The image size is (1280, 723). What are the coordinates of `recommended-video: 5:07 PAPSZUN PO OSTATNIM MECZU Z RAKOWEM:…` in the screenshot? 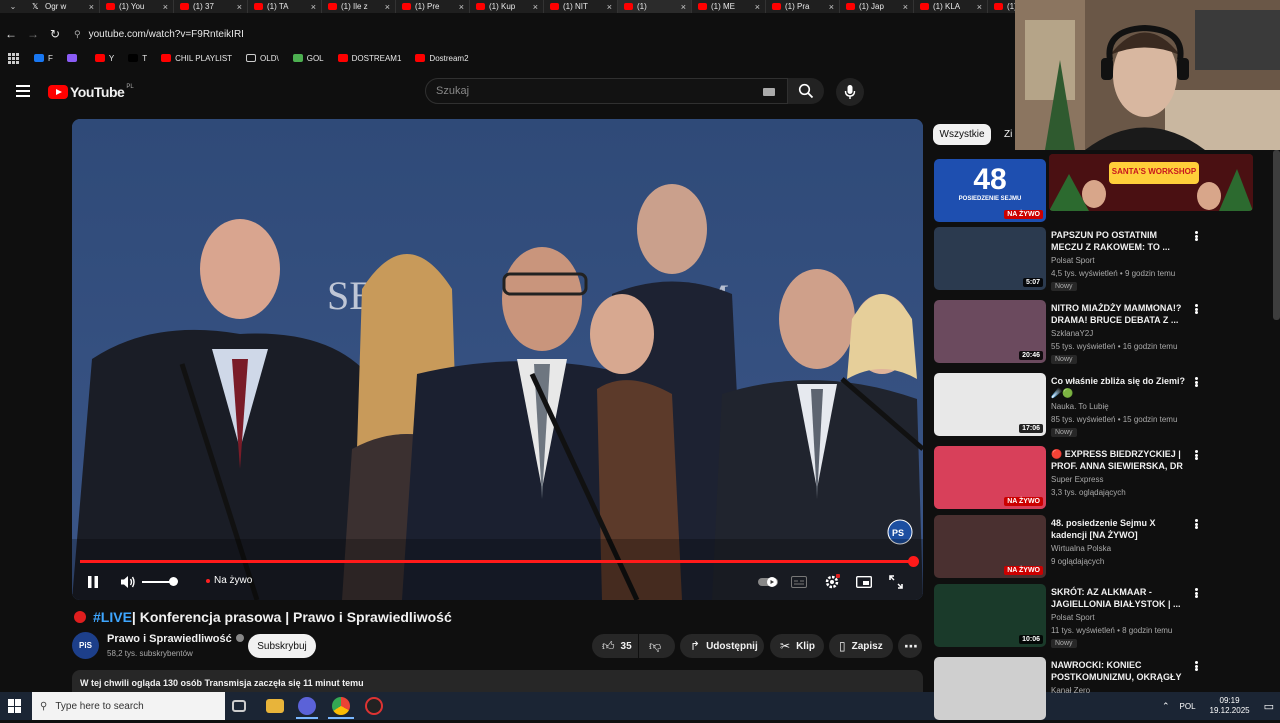 It's located at (1104, 260).